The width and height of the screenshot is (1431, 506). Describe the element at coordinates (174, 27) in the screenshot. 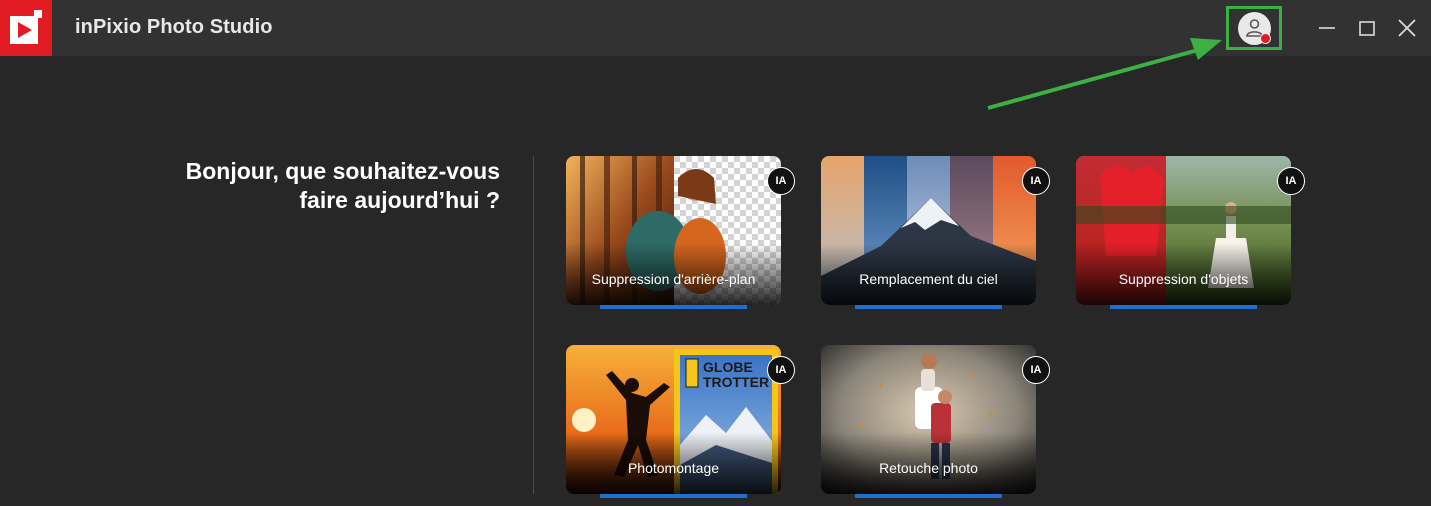

I see `app-title: inPixio Photo Studio` at that location.